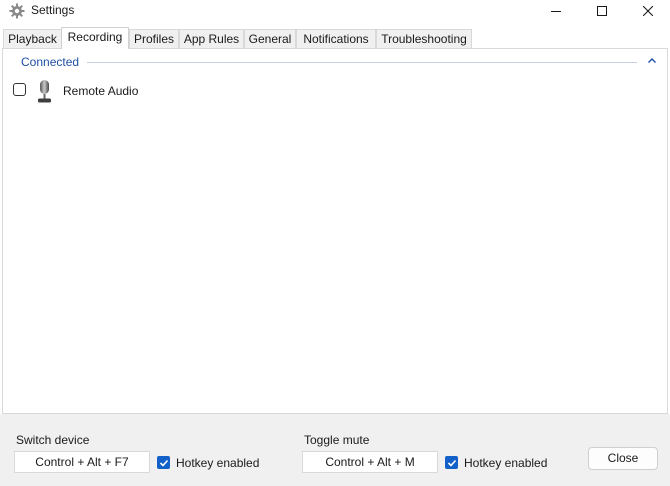 The width and height of the screenshot is (670, 486). Describe the element at coordinates (32, 39) in the screenshot. I see `tab-playback: Playback` at that location.